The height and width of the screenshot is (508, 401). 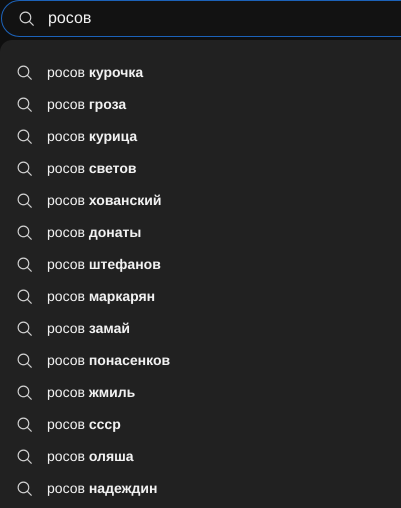 What do you see at coordinates (200, 104) in the screenshot?
I see `suggestion-item: росов гроза` at bounding box center [200, 104].